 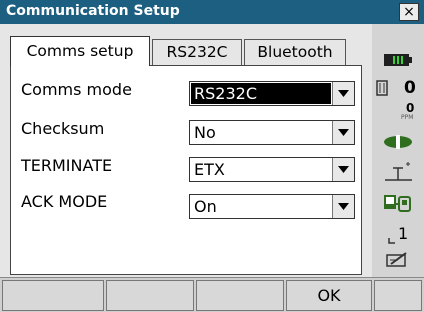 What do you see at coordinates (398, 60) in the screenshot?
I see `battery-icon` at bounding box center [398, 60].